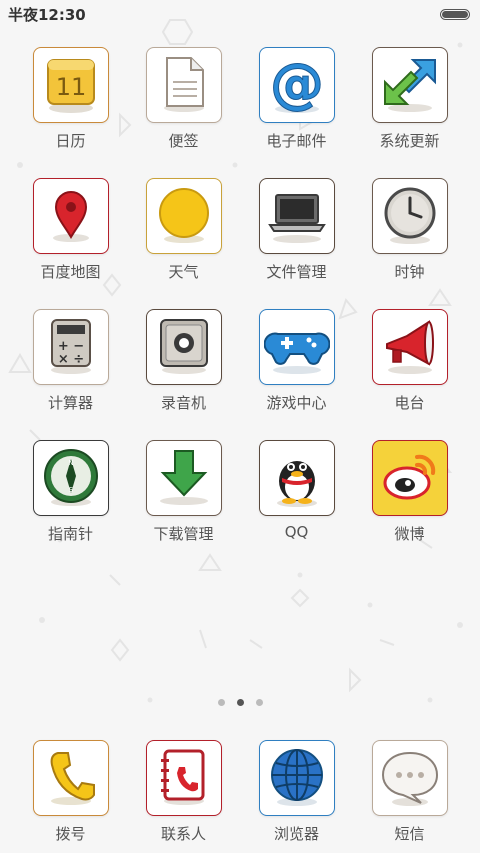  What do you see at coordinates (296, 403) in the screenshot?
I see `app-label: 游戏中心` at bounding box center [296, 403].